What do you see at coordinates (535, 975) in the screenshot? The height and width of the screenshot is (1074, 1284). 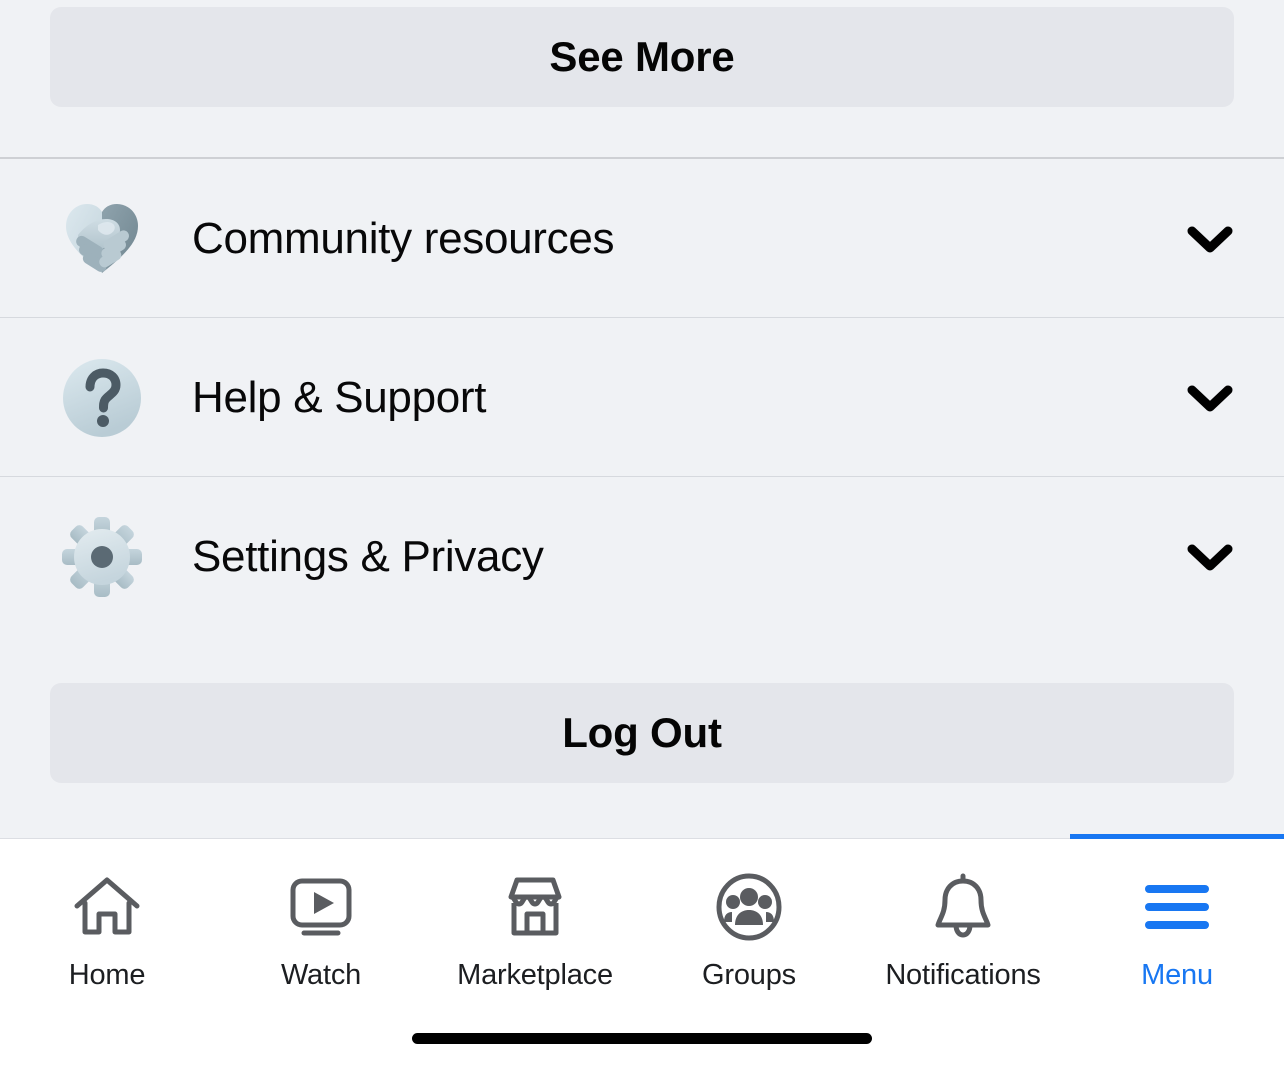 I see `tab-label: Marketplace` at bounding box center [535, 975].